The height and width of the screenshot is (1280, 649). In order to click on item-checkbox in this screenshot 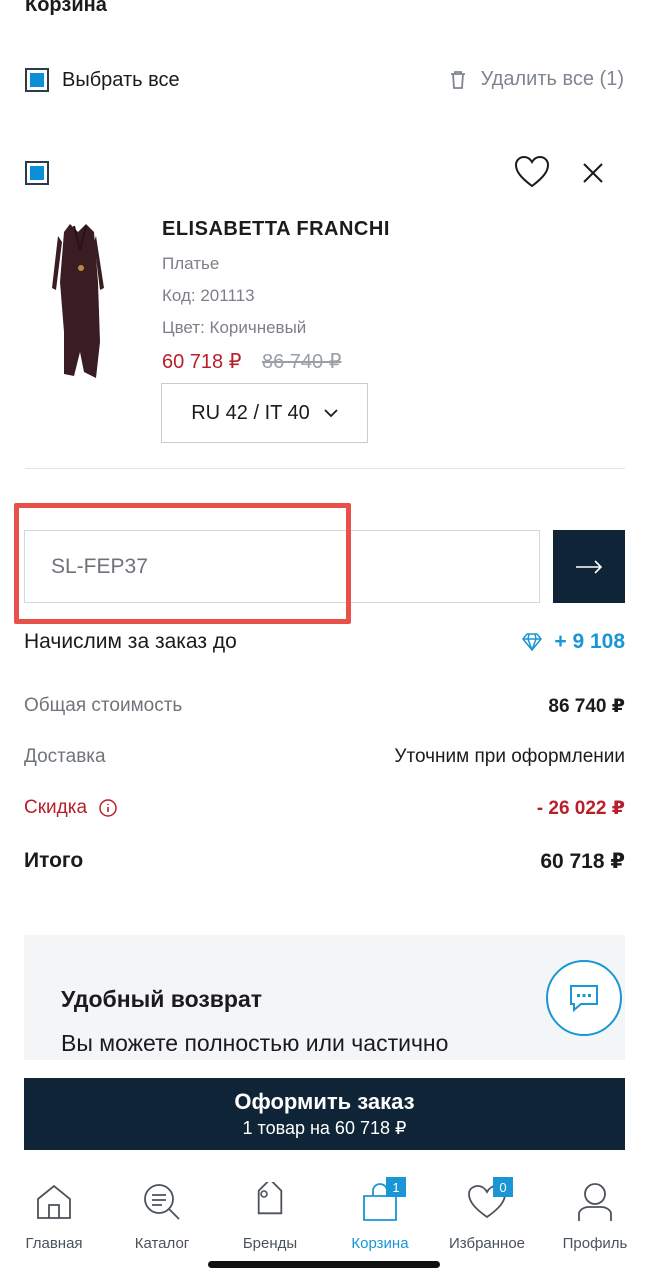, I will do `click(37, 173)`.